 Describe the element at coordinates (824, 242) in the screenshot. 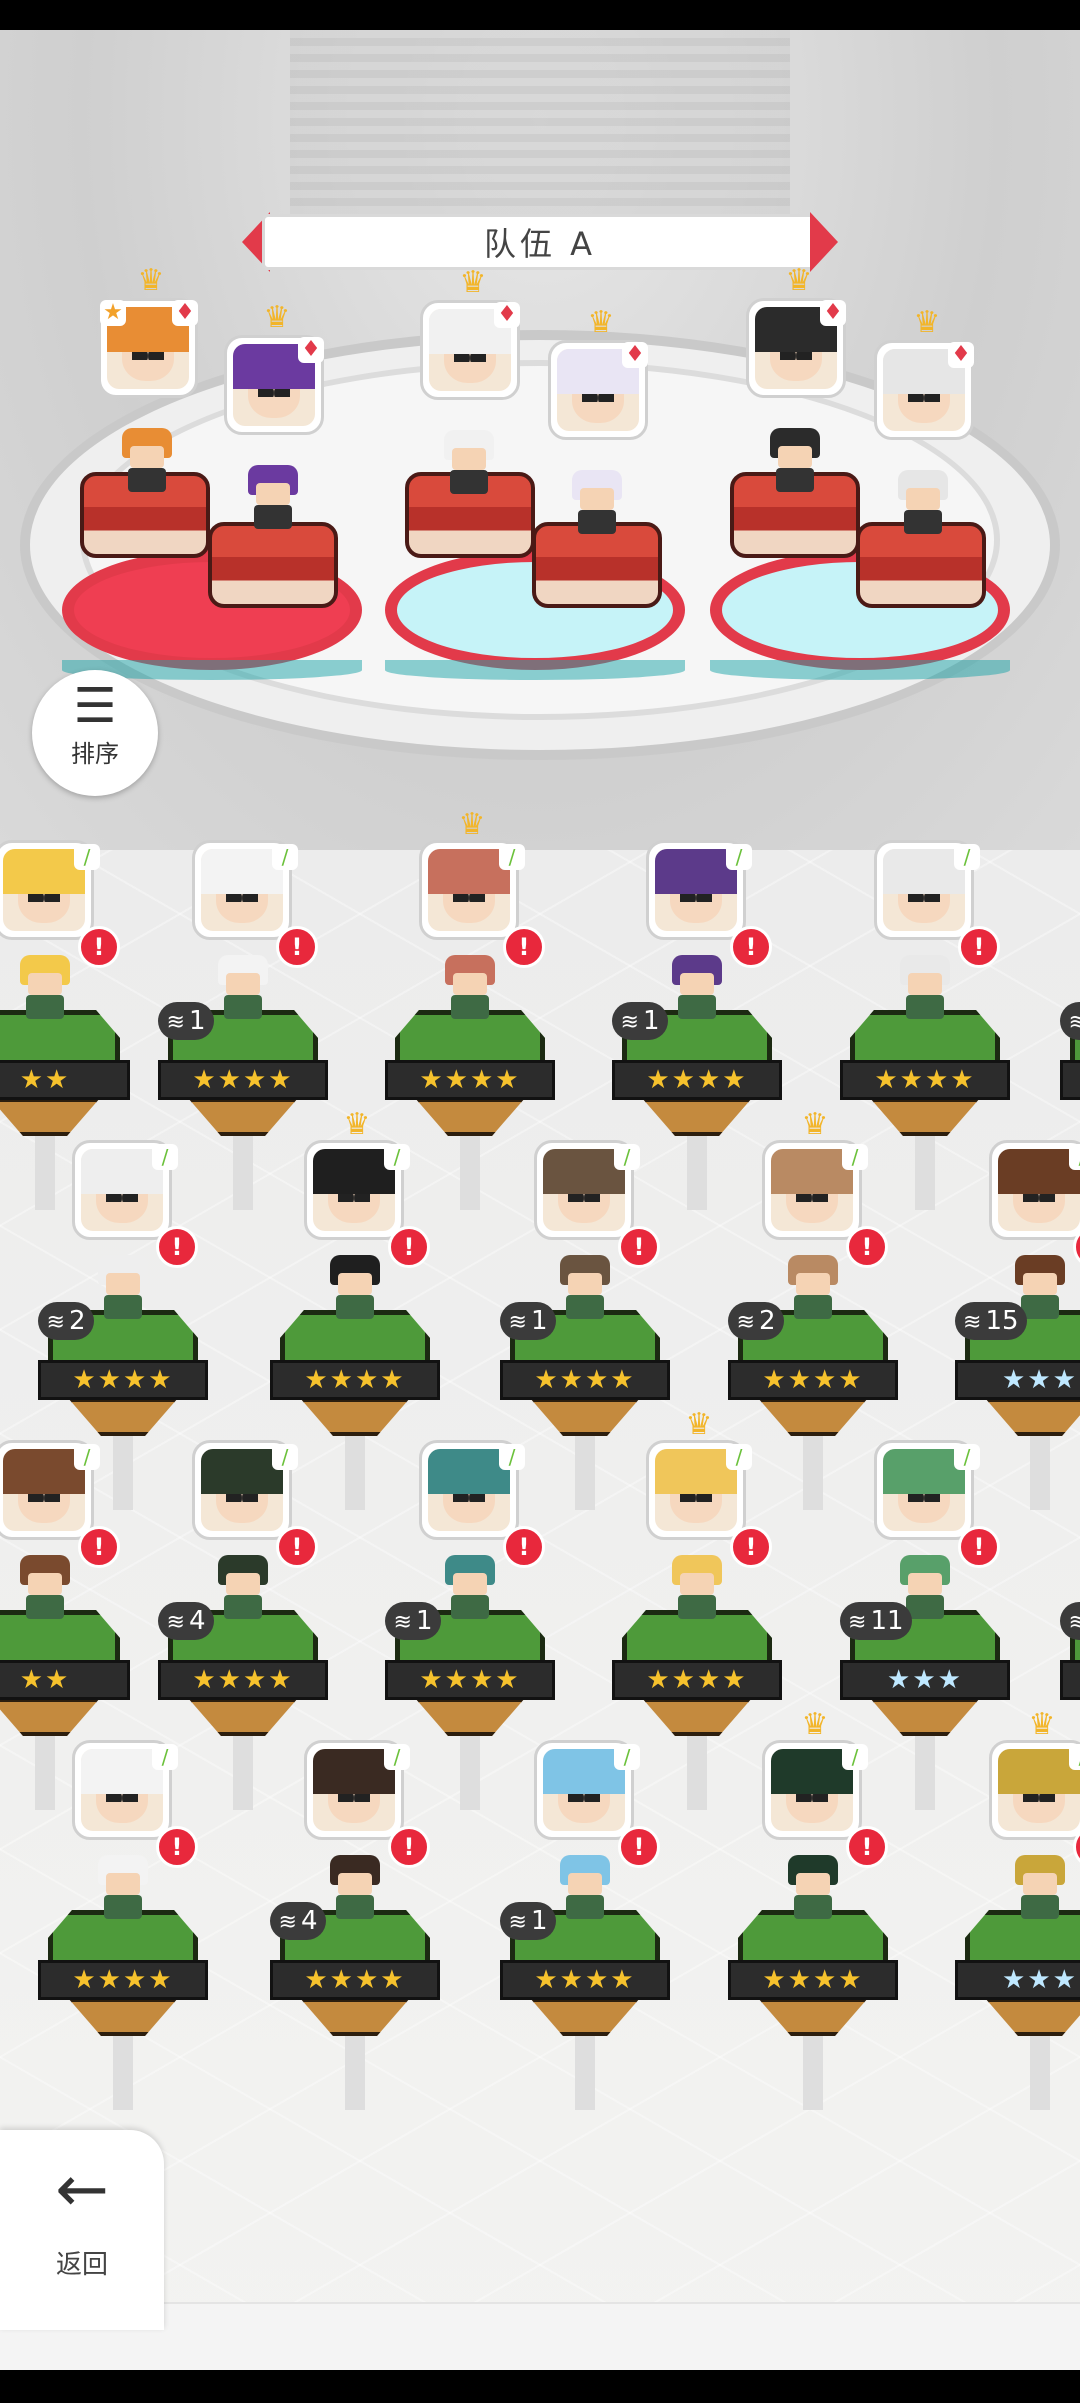

I see `next-team-arrow-icon` at that location.